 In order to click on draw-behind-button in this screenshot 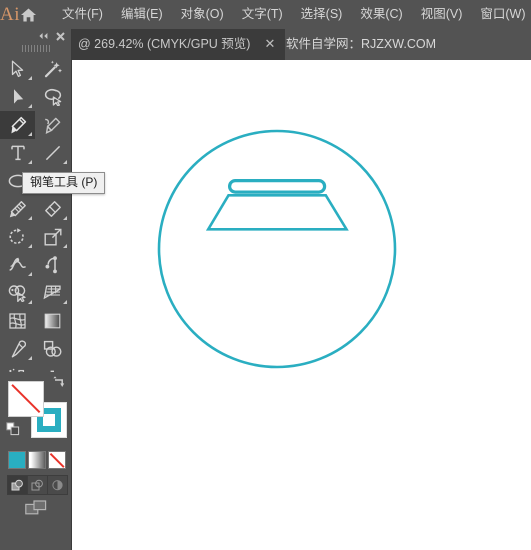, I will do `click(38, 485)`.